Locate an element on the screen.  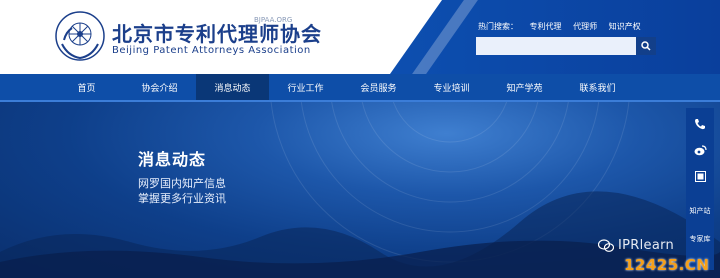
hot-search-term: 专利代理 is located at coordinates (546, 26).